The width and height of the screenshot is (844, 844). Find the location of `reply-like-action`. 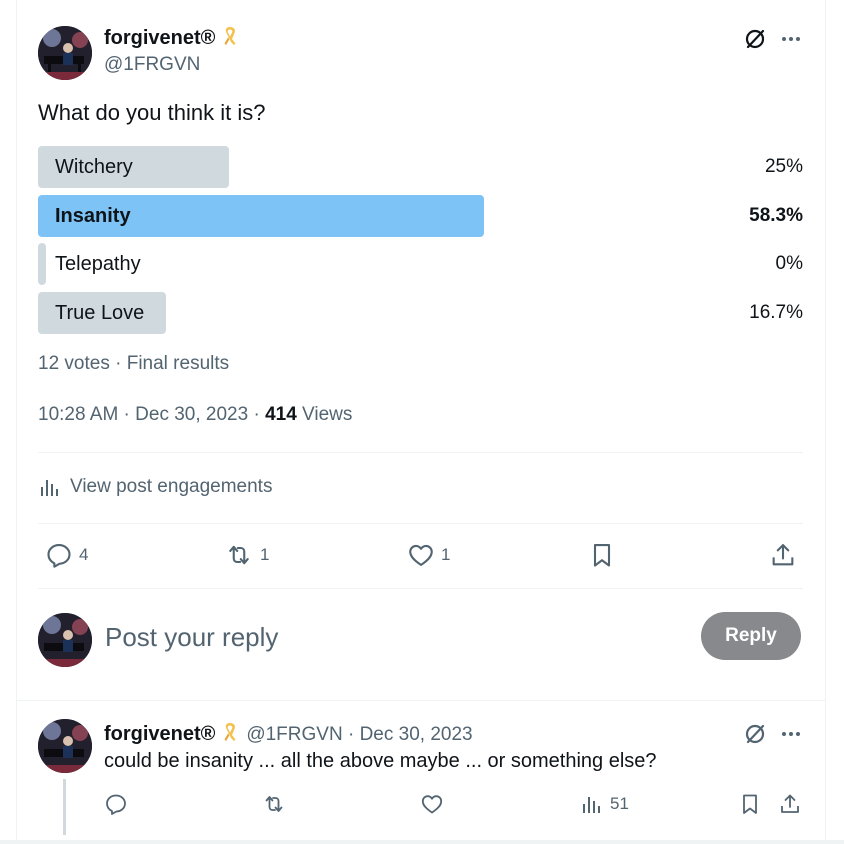

reply-like-action is located at coordinates (432, 804).